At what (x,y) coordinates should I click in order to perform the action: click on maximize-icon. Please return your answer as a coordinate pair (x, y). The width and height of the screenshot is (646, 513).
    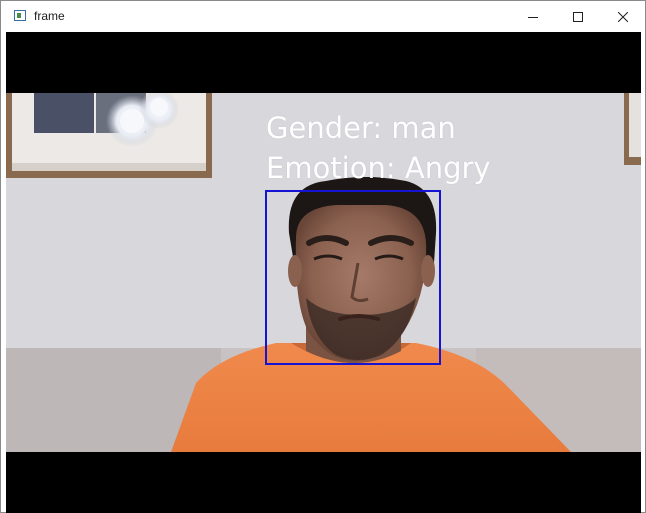
    Looking at the image, I should click on (577, 16).